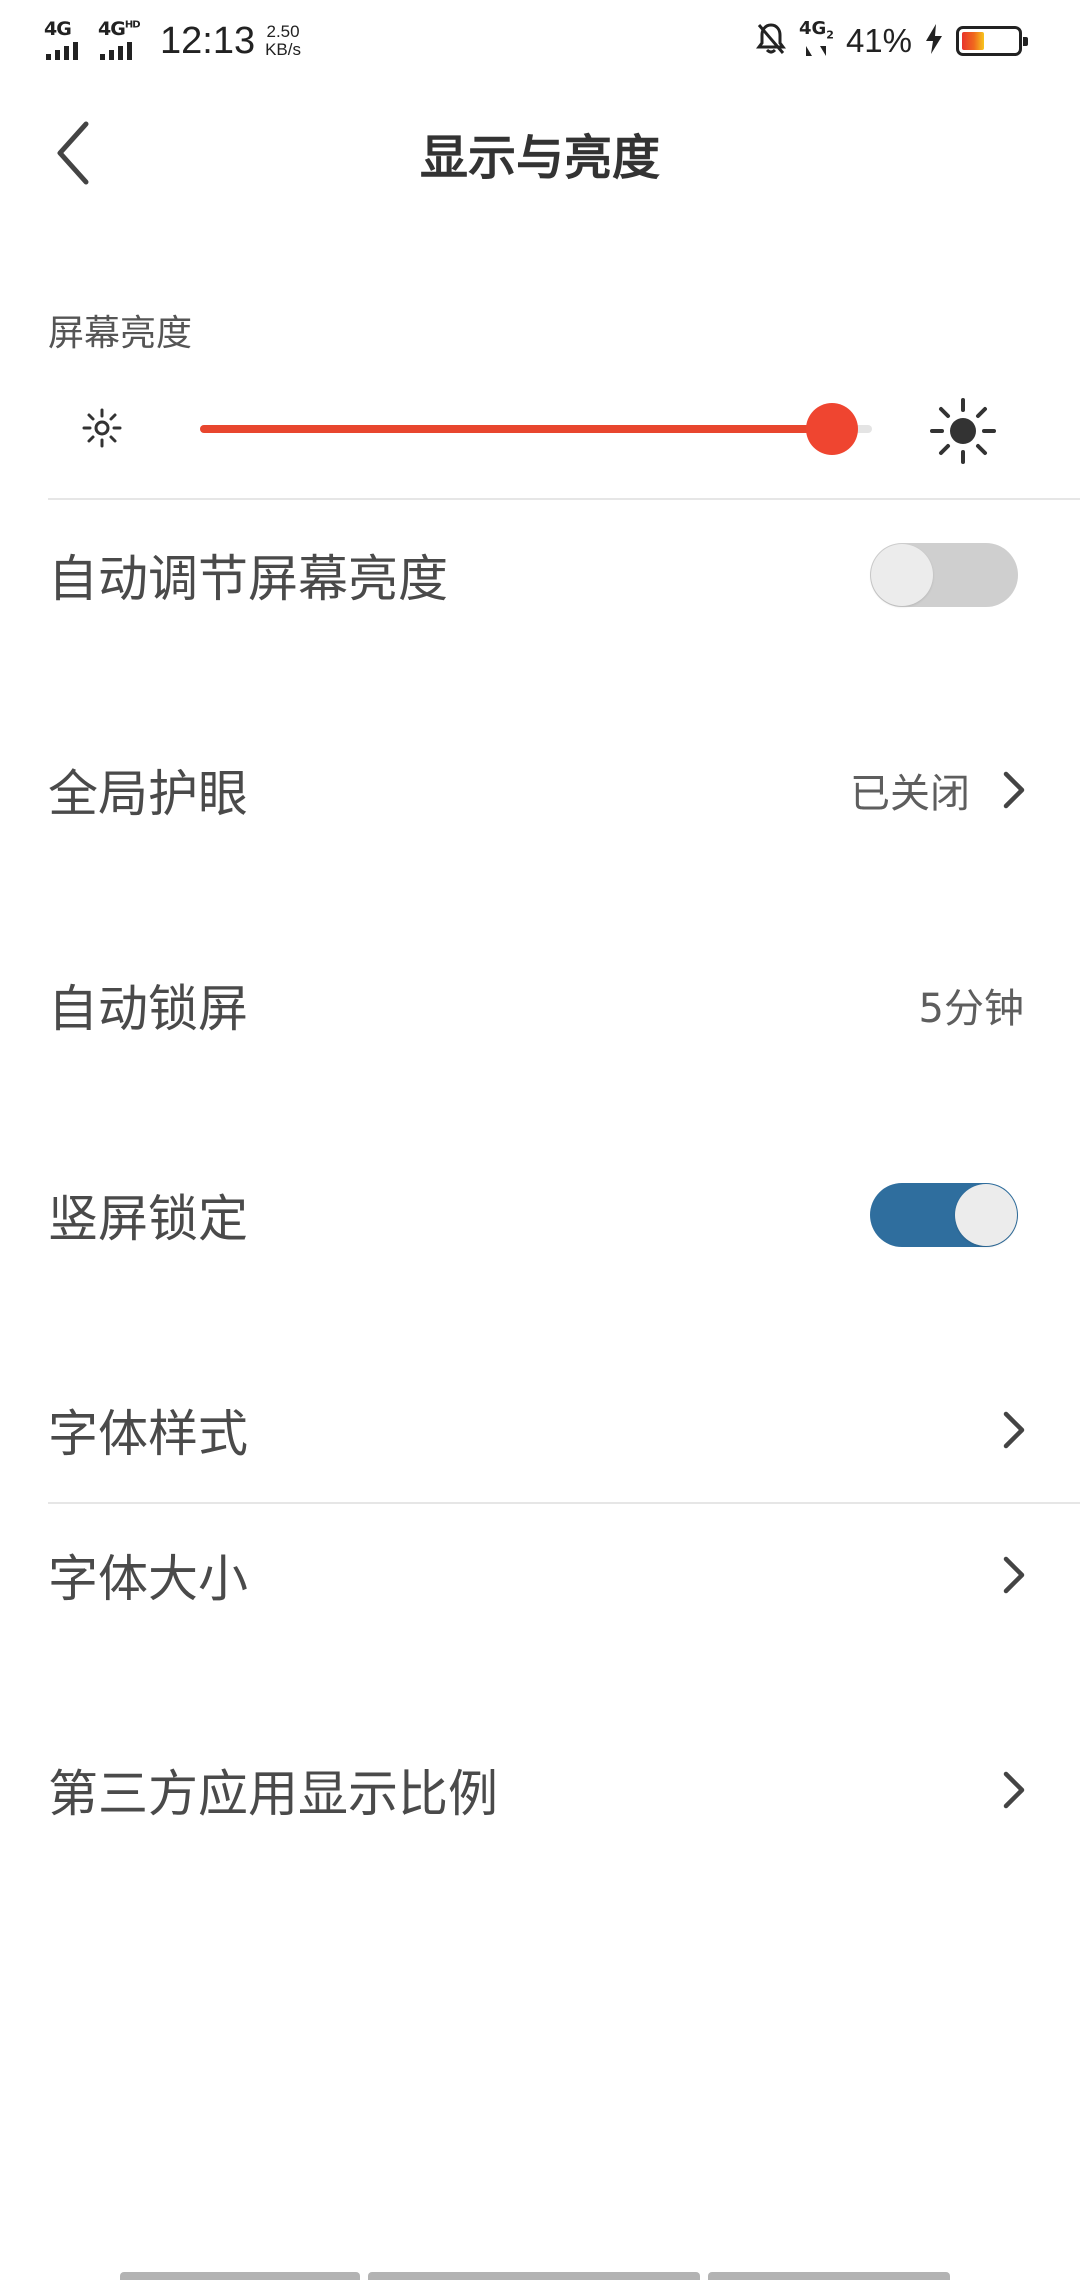  Describe the element at coordinates (68, 41) in the screenshot. I see `sim1-signal-icon: 4G` at that location.